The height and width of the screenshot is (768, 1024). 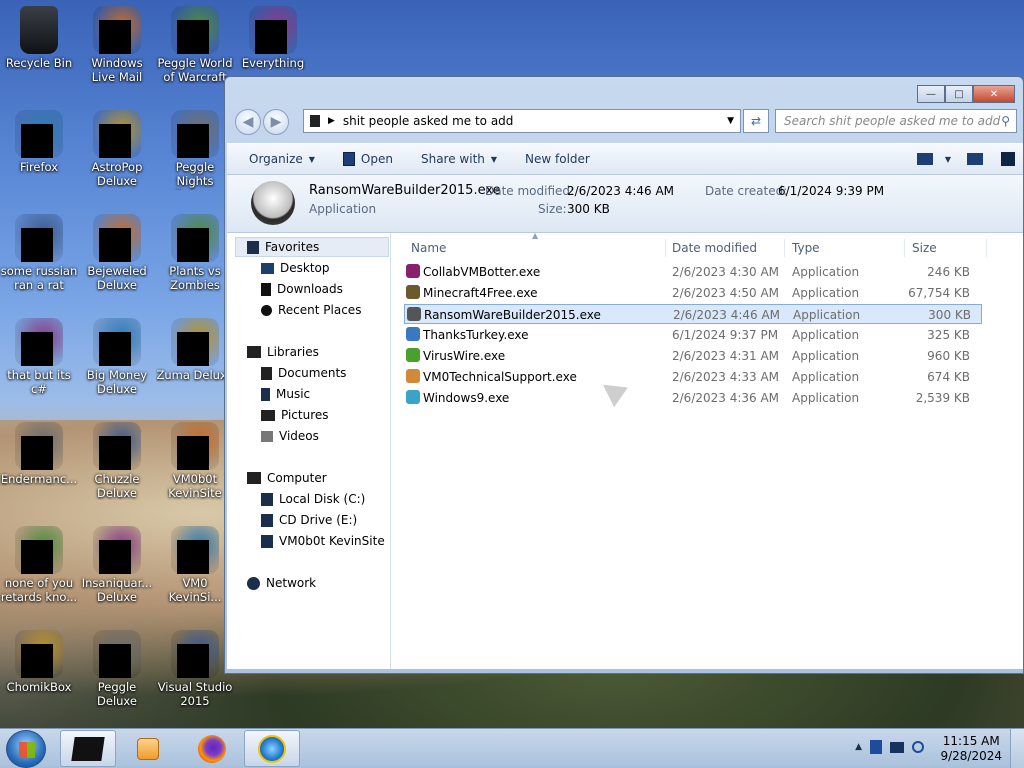 I want to click on column-size: Size, so click(x=924, y=248).